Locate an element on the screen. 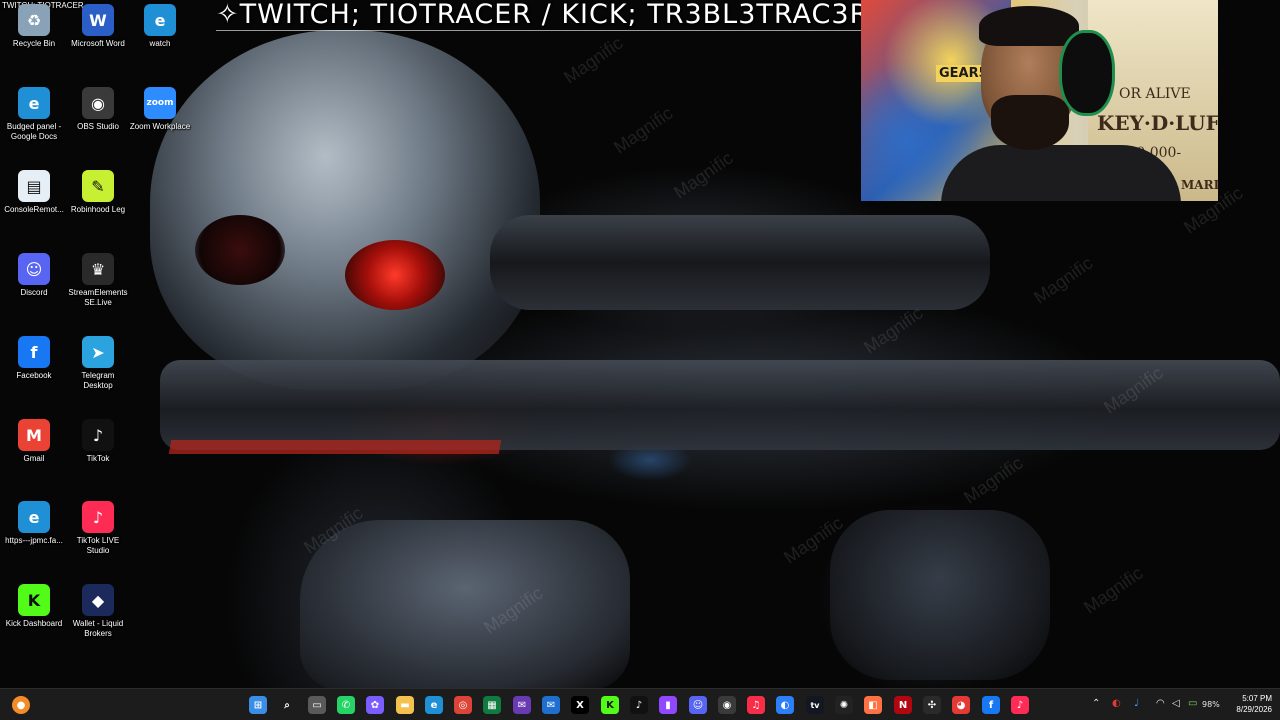 This screenshot has height=720, width=1280. widgets-icon: ● is located at coordinates (21, 705).